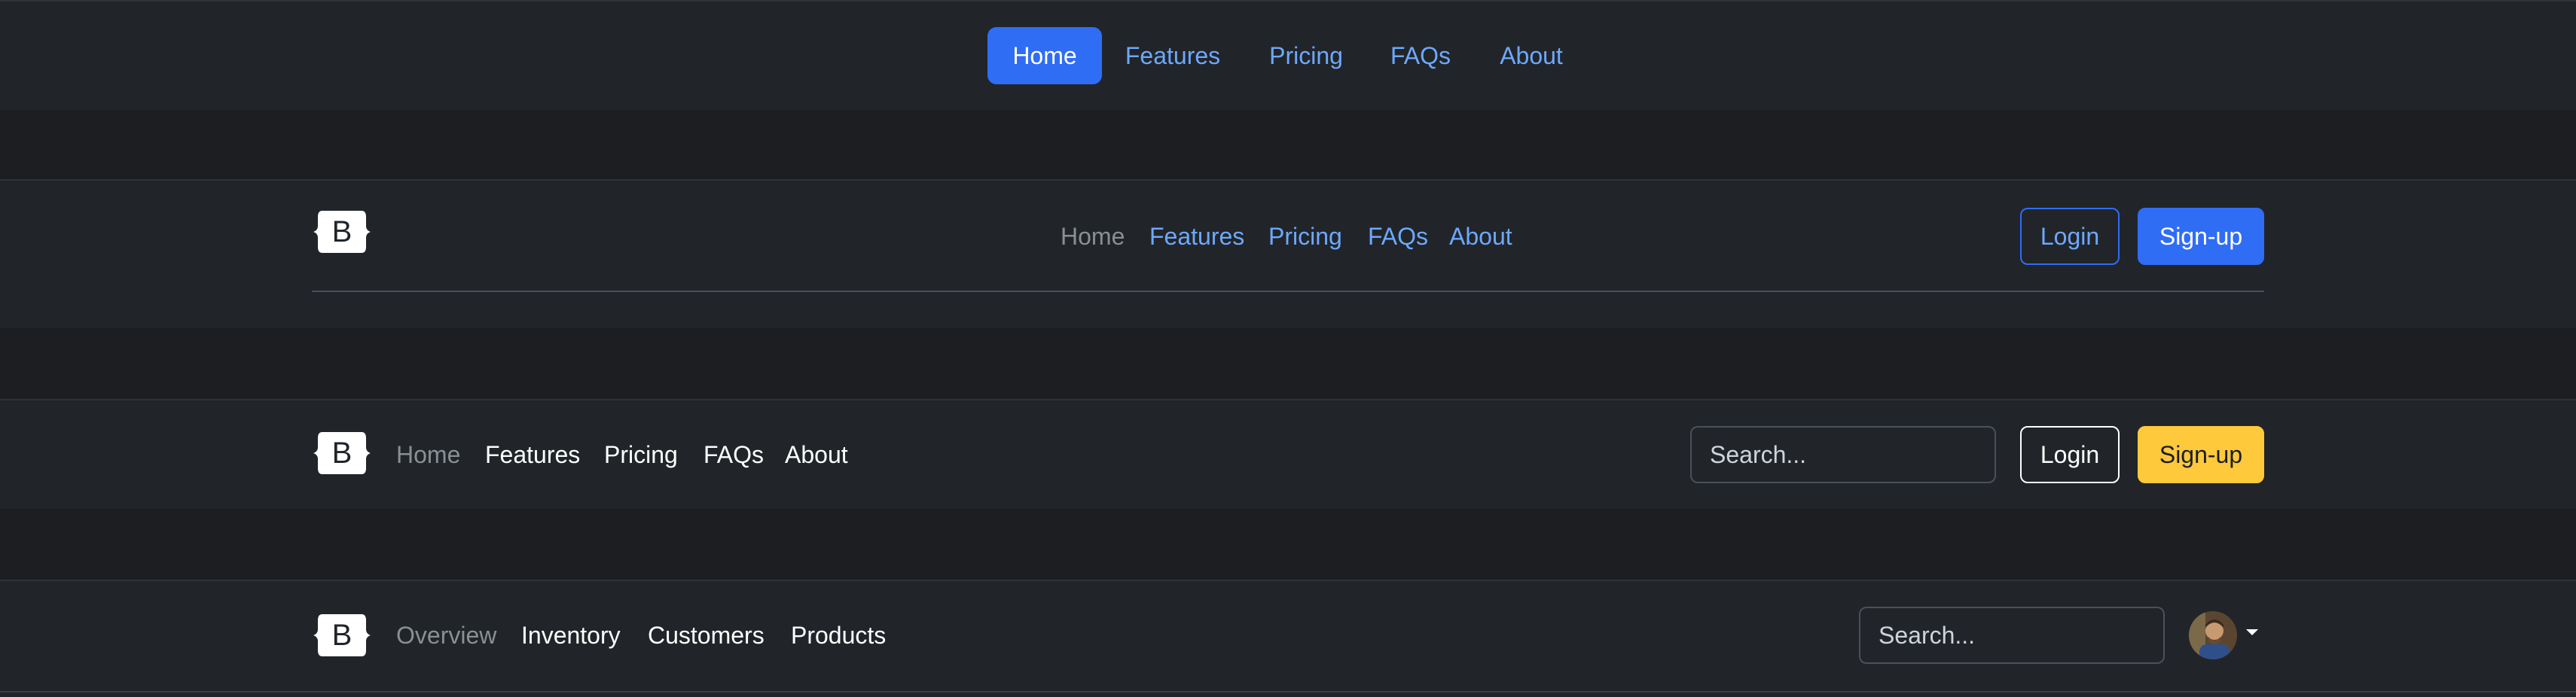 This screenshot has width=2576, height=697. What do you see at coordinates (1421, 55) in the screenshot?
I see `nav-pill-faqs: FAQs` at bounding box center [1421, 55].